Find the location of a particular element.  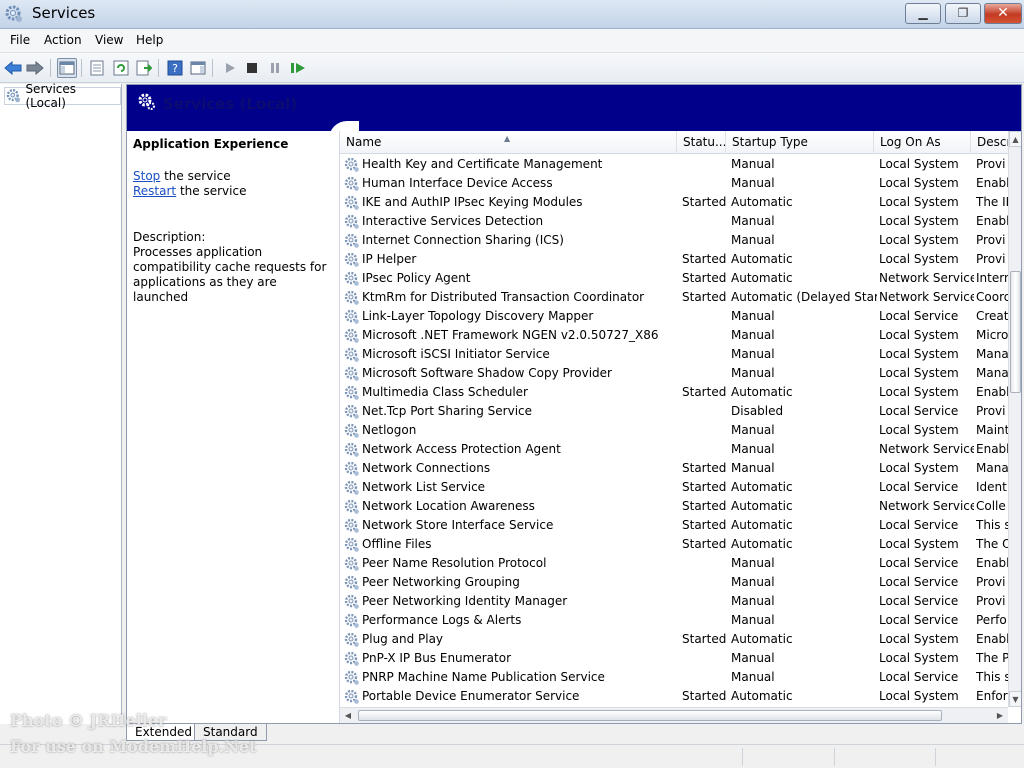

stop-service-icon is located at coordinates (252, 68).